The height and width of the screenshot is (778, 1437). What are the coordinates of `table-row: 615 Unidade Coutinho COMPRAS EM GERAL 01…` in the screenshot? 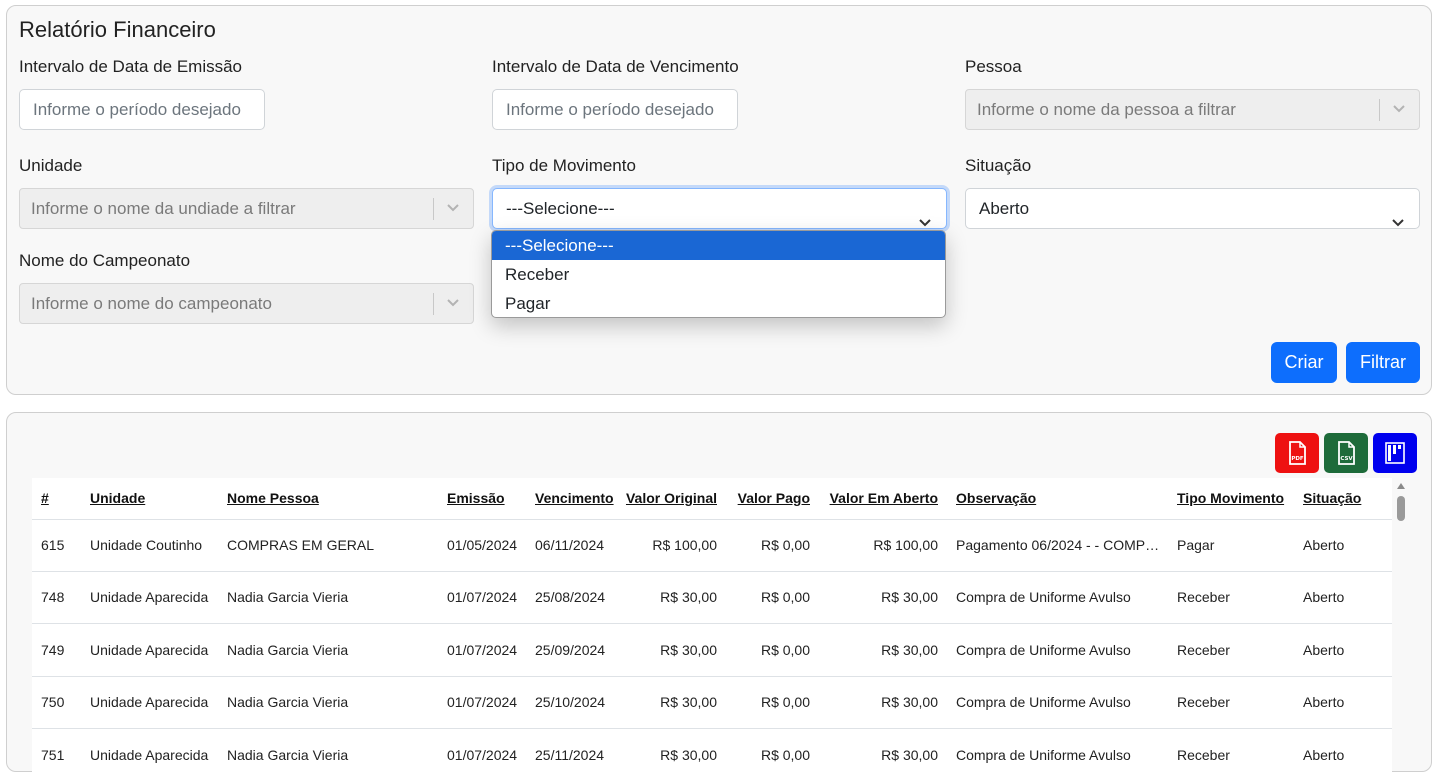 It's located at (712, 545).